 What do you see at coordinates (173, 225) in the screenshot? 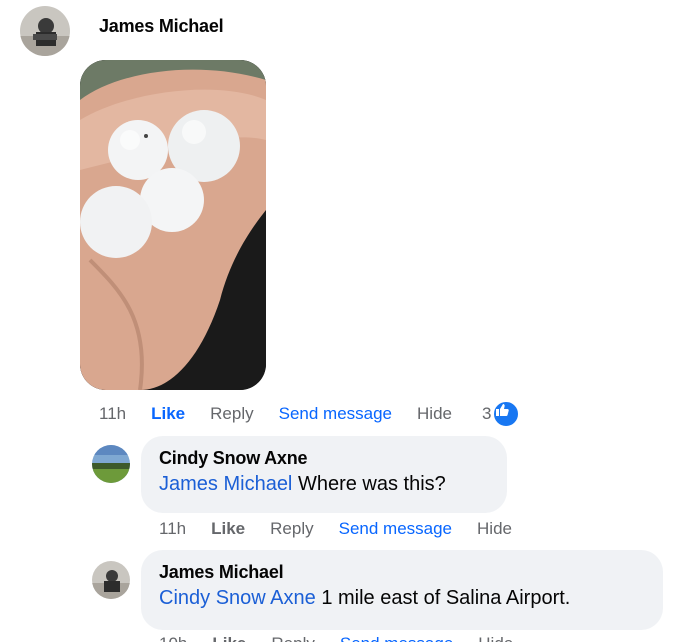
I see `hail-photo` at bounding box center [173, 225].